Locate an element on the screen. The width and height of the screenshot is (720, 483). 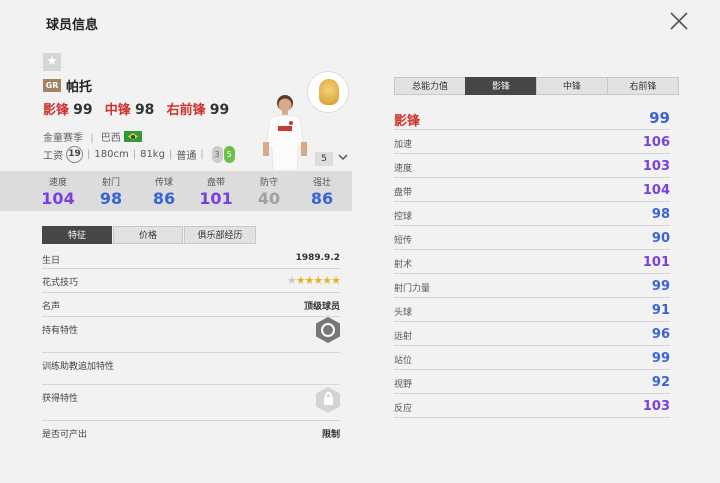
list-item: 名声 顶级球员 is located at coordinates (191, 305).